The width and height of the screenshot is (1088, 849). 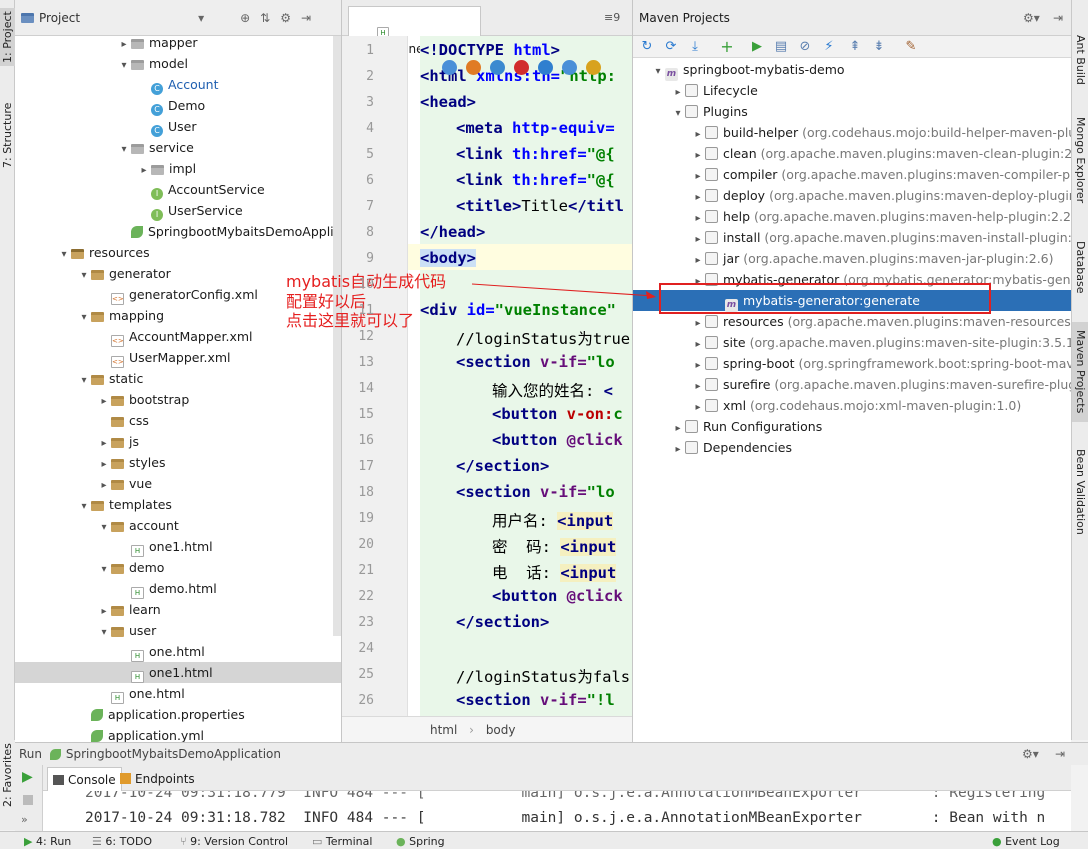 I want to click on project-panel-title: Project, so click(x=59, y=18).